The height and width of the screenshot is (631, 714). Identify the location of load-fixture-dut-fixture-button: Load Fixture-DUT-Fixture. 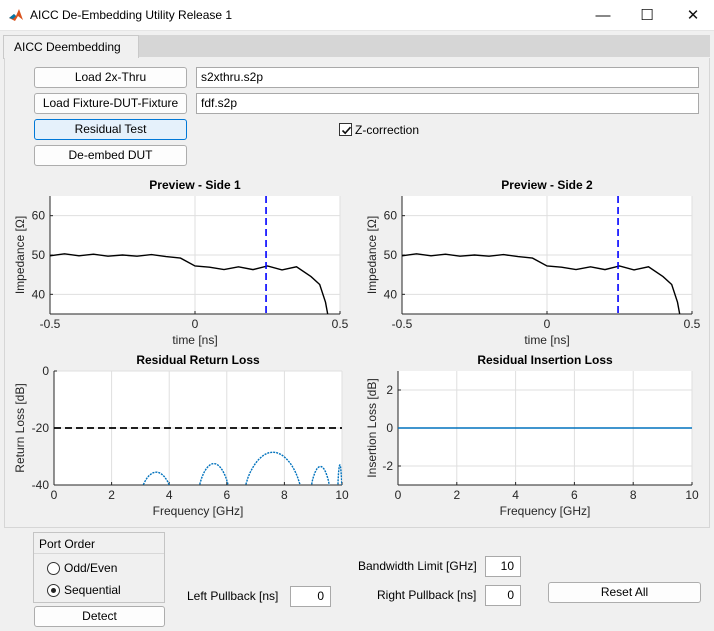
(110, 103).